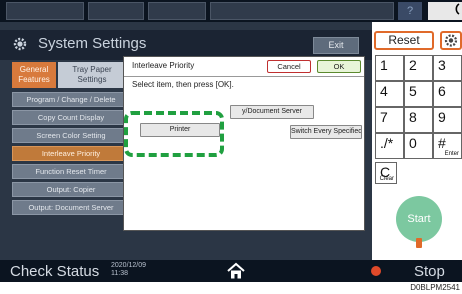  What do you see at coordinates (418, 120) in the screenshot?
I see `key-8: 8` at bounding box center [418, 120].